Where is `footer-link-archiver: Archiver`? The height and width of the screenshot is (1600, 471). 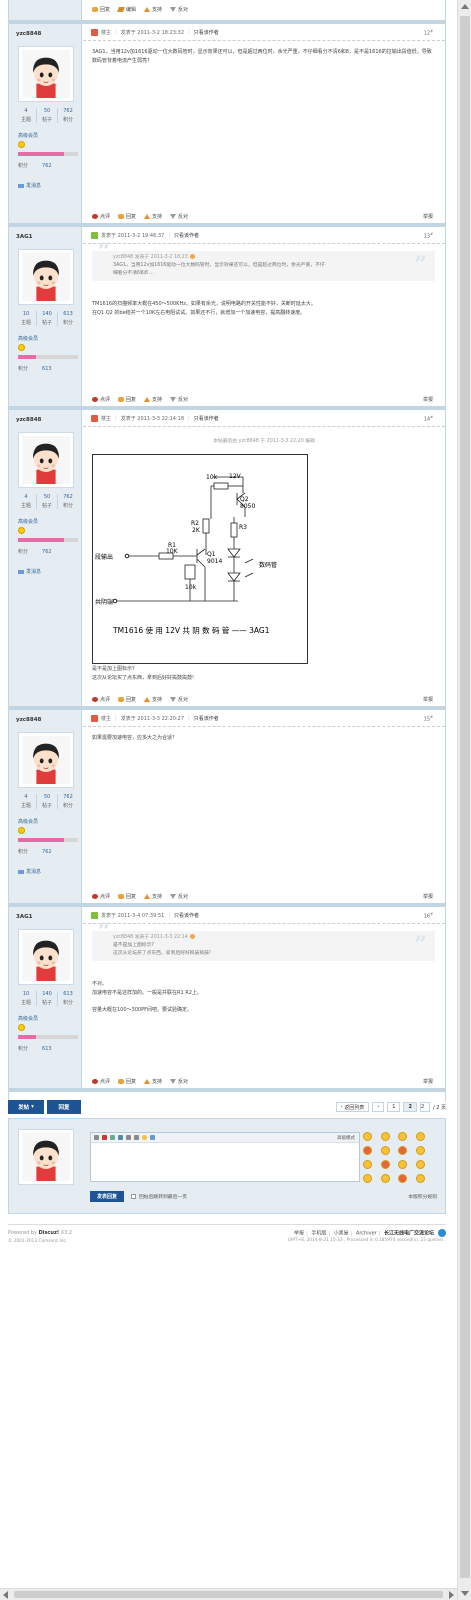
footer-link-archiver: Archiver is located at coordinates (366, 1234).